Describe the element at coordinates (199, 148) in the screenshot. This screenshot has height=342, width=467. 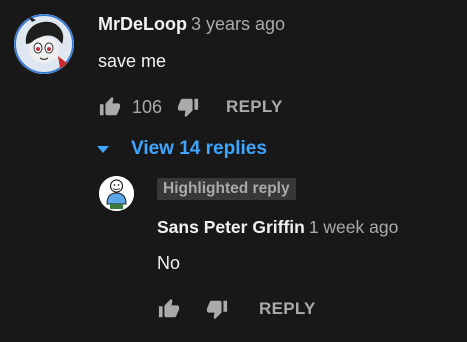
I see `view-replies-label: View 14 replies` at that location.